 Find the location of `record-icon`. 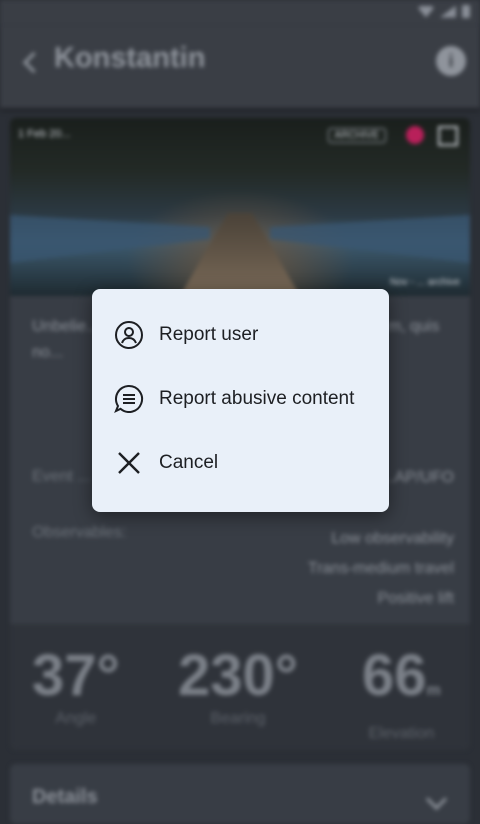

record-icon is located at coordinates (415, 135).